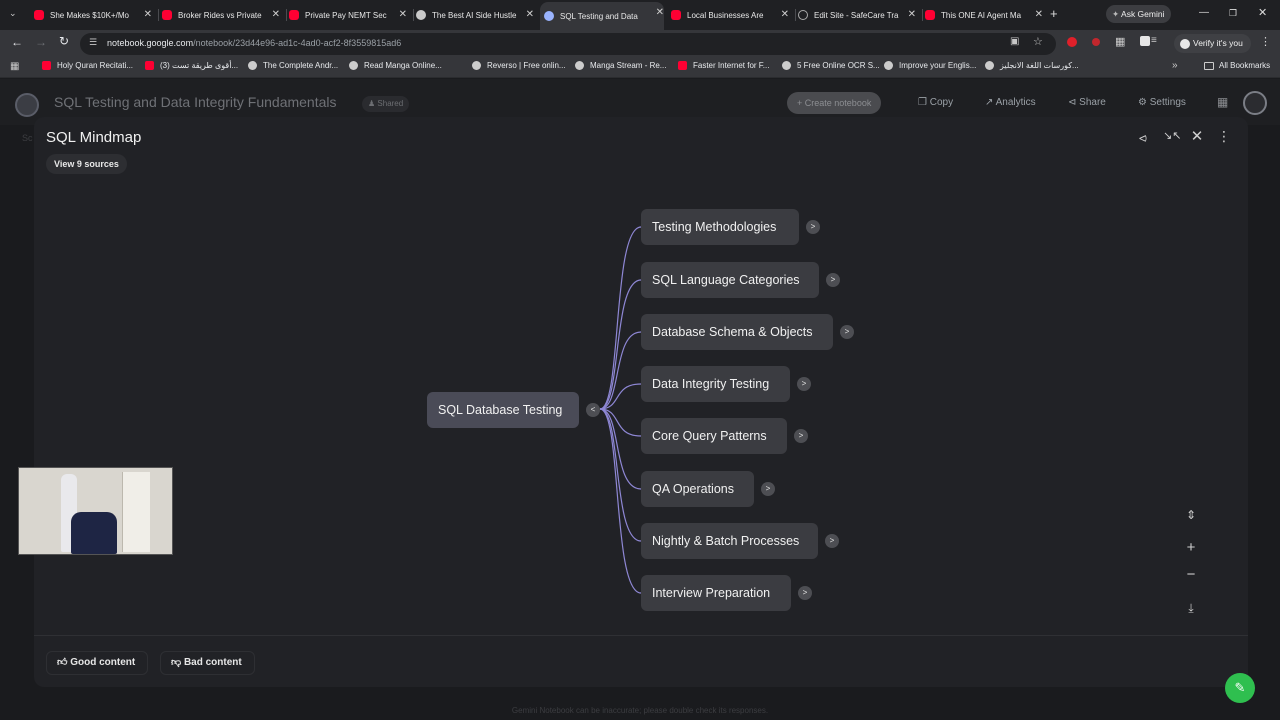 This screenshot has height=720, width=1280. What do you see at coordinates (64, 41) in the screenshot?
I see `reload-icon: ↻` at bounding box center [64, 41].